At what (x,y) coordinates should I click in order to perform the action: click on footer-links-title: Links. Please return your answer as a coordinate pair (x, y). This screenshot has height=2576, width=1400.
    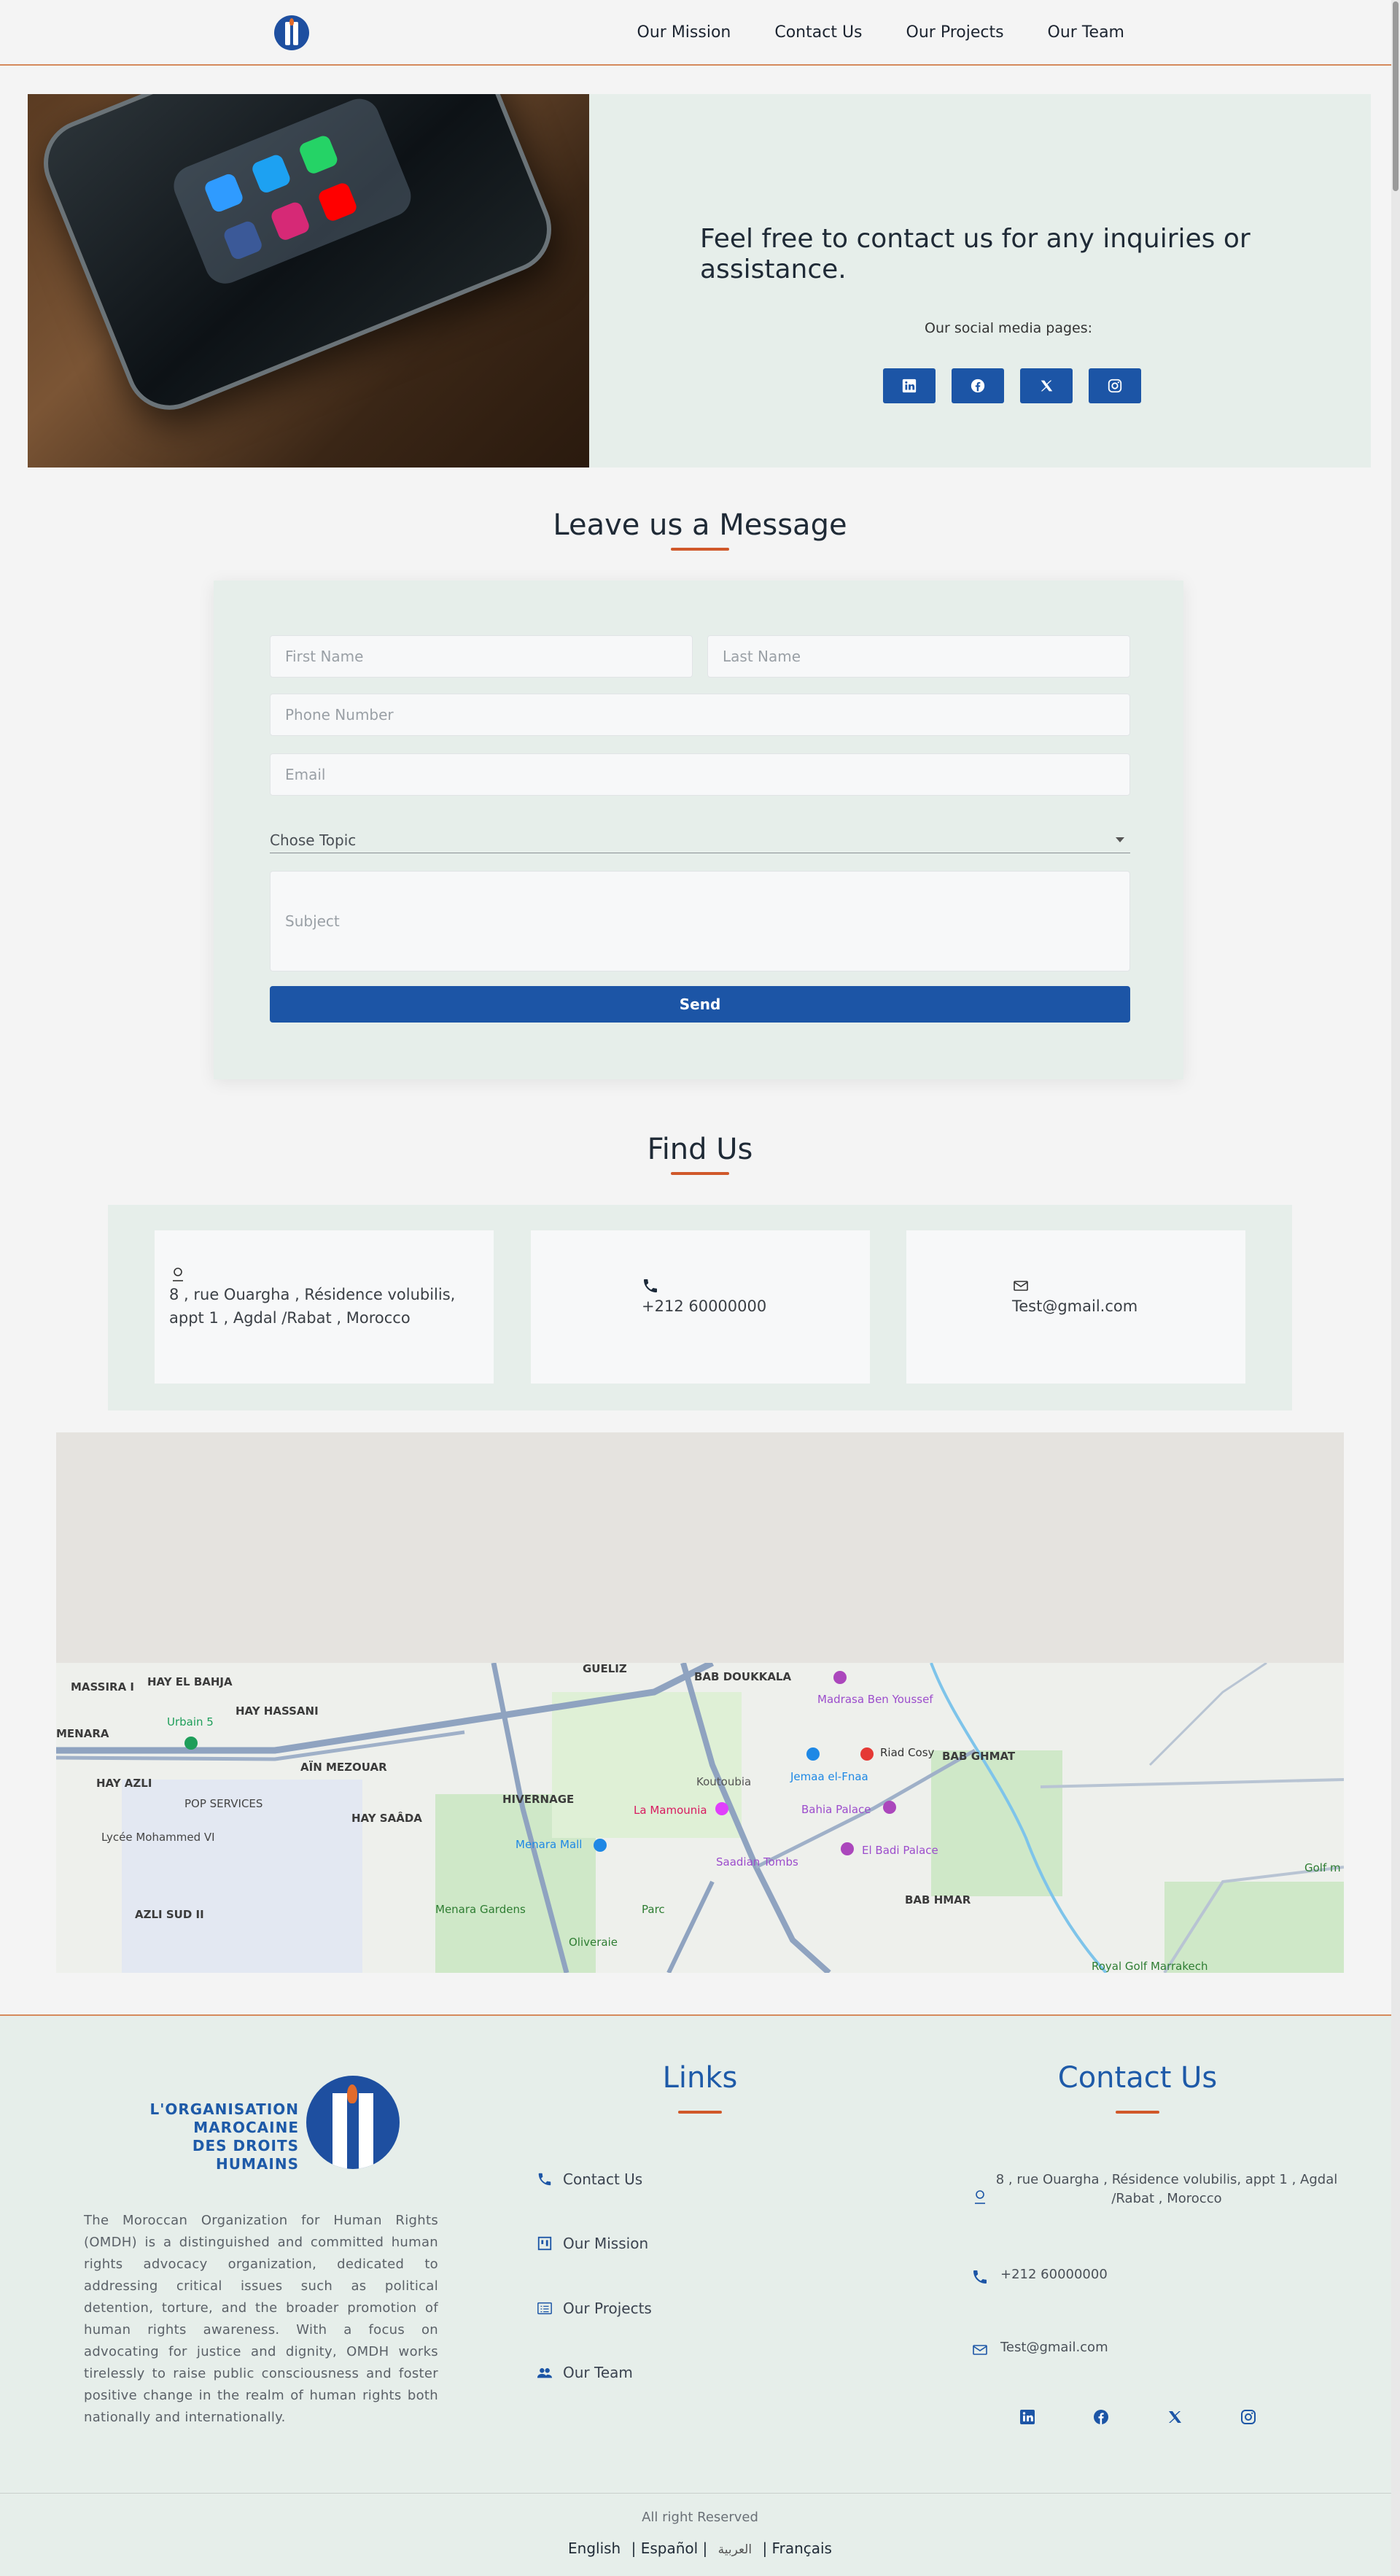
    Looking at the image, I should click on (700, 2078).